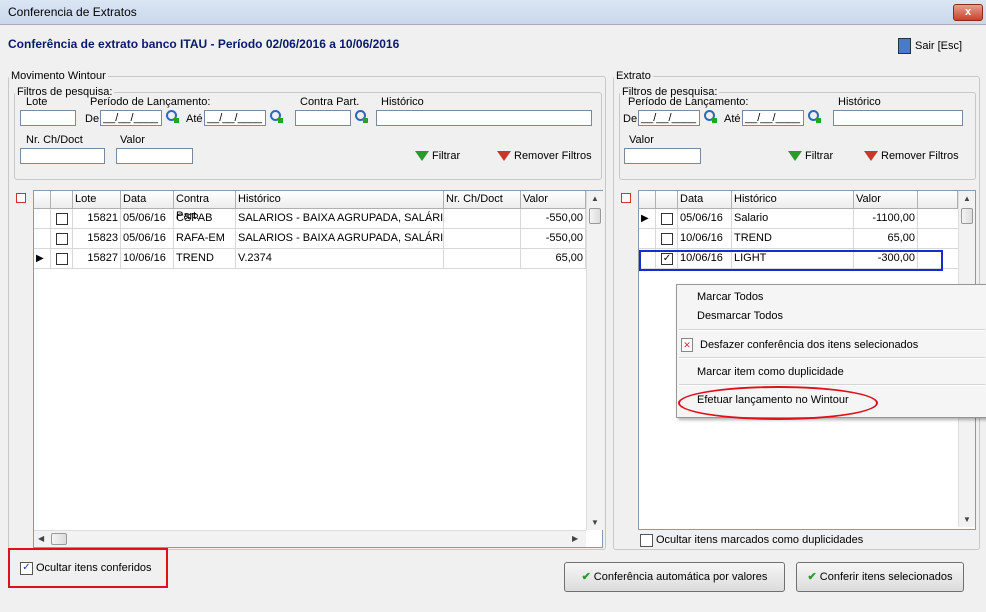 This screenshot has width=986, height=612. I want to click on left-horizontal-scrollbar: ◀ ▶, so click(310, 538).